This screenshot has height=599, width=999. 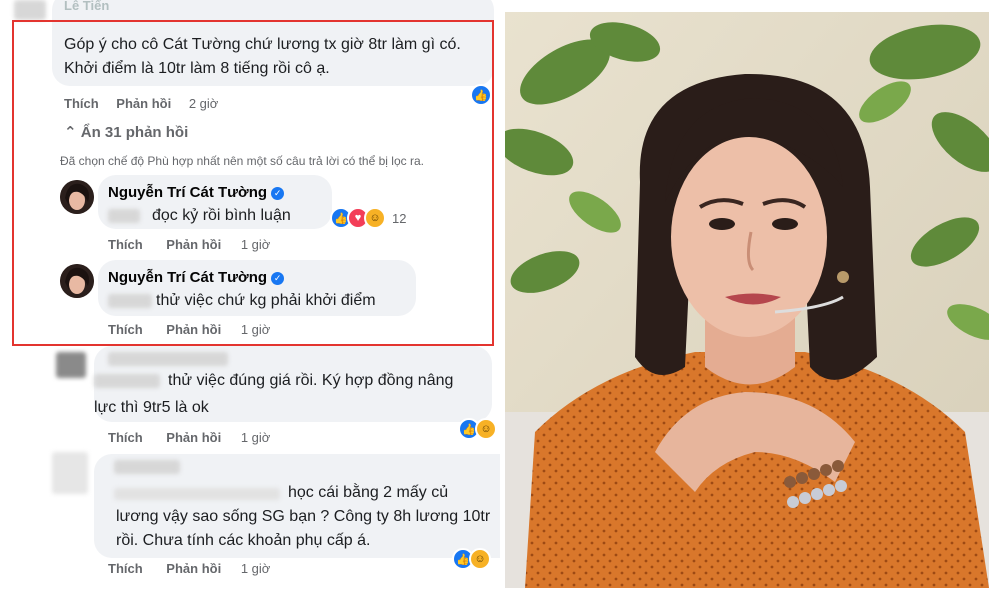 What do you see at coordinates (311, 380) in the screenshot?
I see `comment3-line1: thử việc đúng giá rồi. Ký hợp đồng nâng` at bounding box center [311, 380].